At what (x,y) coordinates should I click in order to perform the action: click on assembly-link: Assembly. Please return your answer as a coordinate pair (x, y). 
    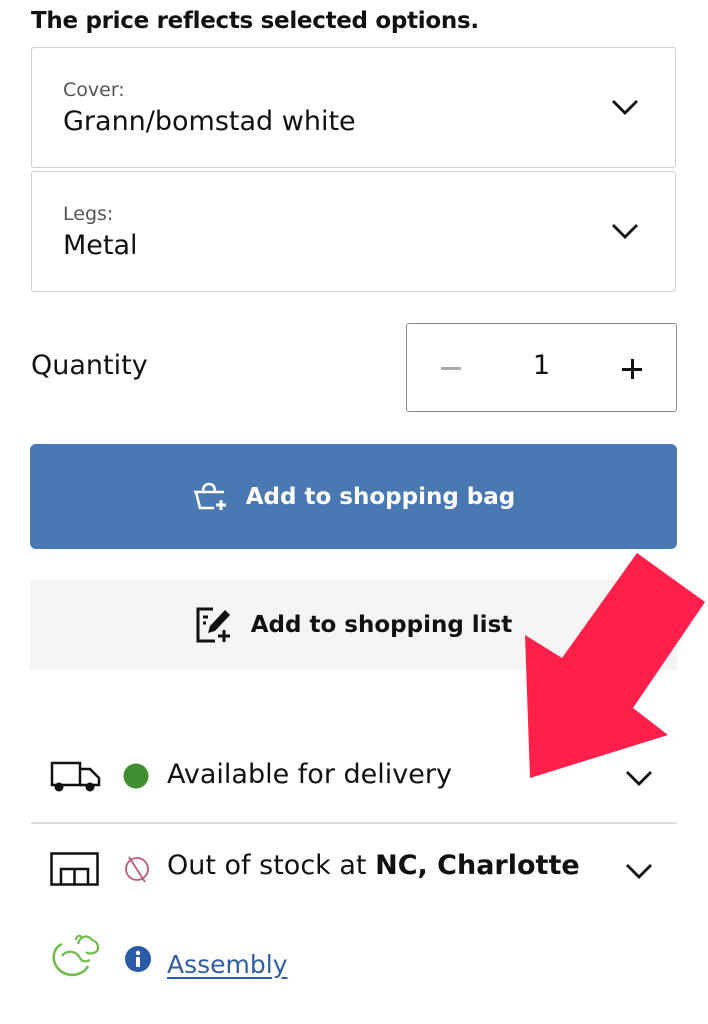
    Looking at the image, I should click on (227, 964).